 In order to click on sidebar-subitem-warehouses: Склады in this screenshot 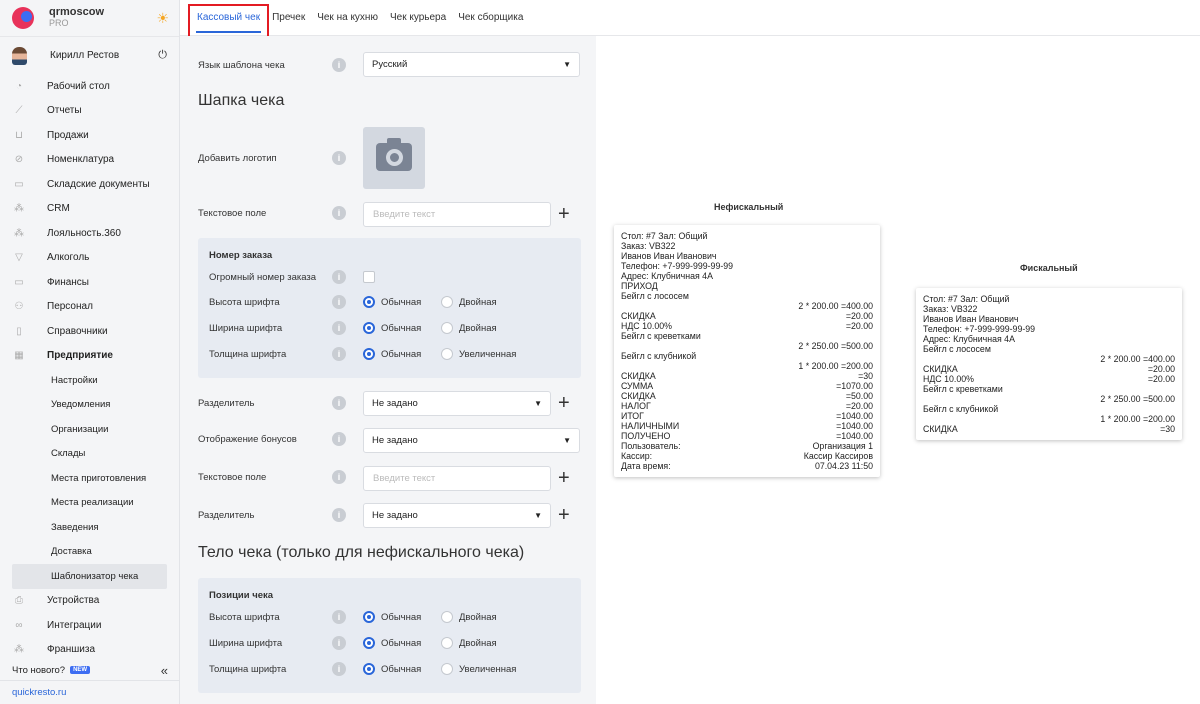, I will do `click(89, 454)`.